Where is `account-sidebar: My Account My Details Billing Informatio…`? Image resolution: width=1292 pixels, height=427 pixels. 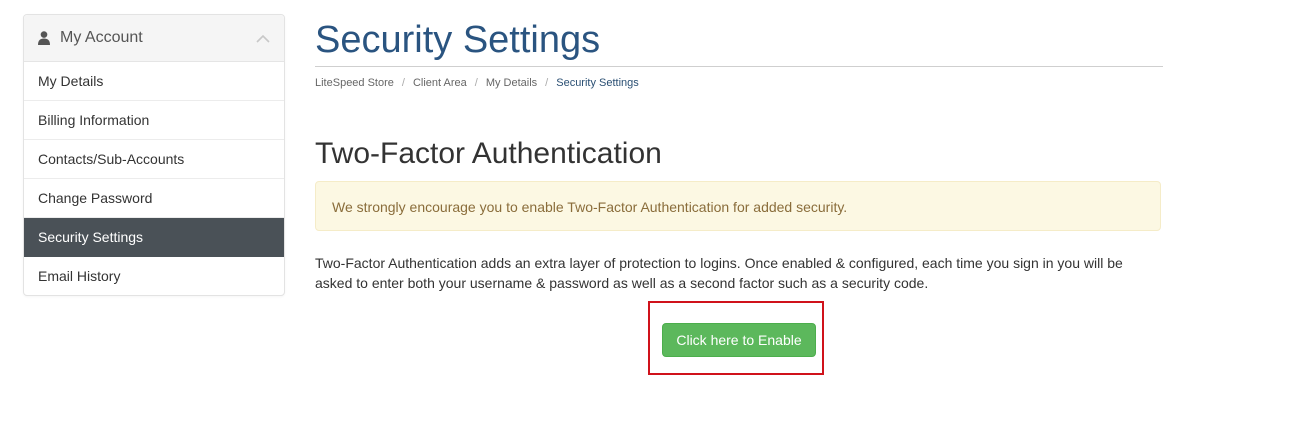 account-sidebar: My Account My Details Billing Informatio… is located at coordinates (154, 155).